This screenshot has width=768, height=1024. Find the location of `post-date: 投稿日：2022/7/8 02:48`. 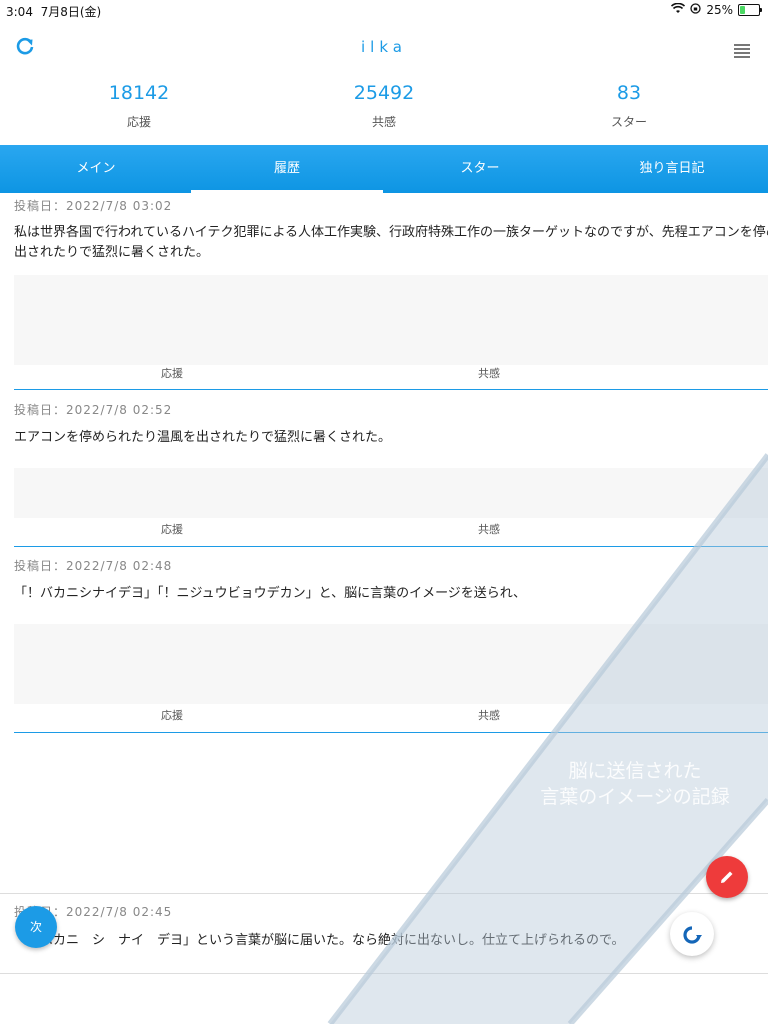

post-date: 投稿日：2022/7/8 02:48 is located at coordinates (93, 566).